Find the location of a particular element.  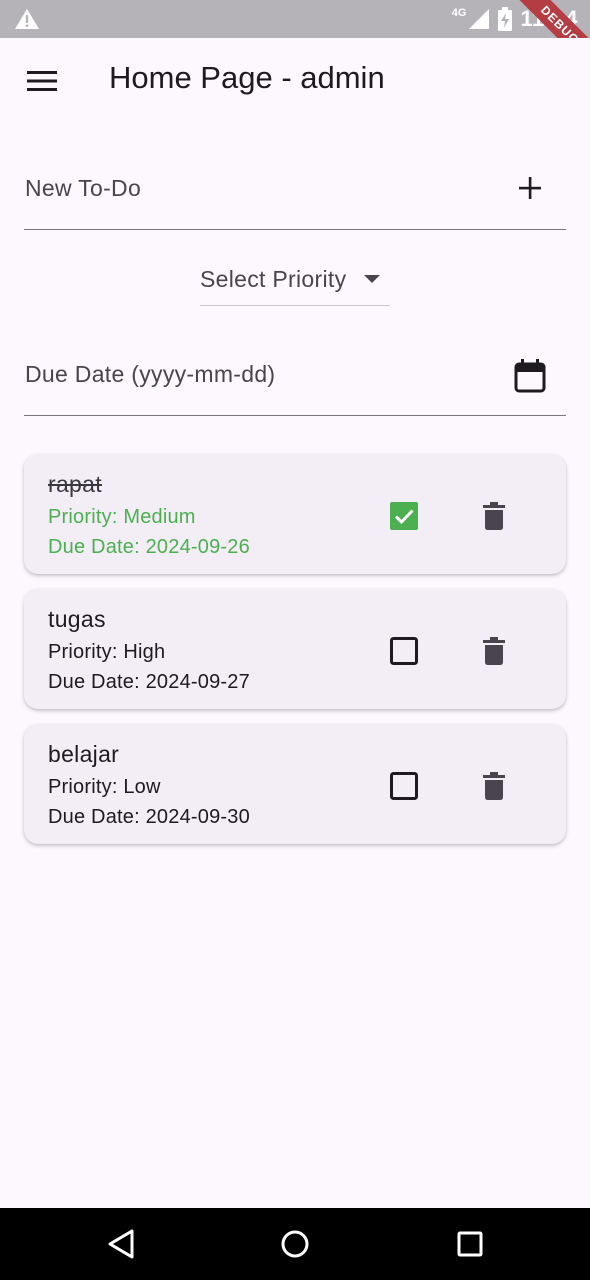

recents-button is located at coordinates (470, 1244).